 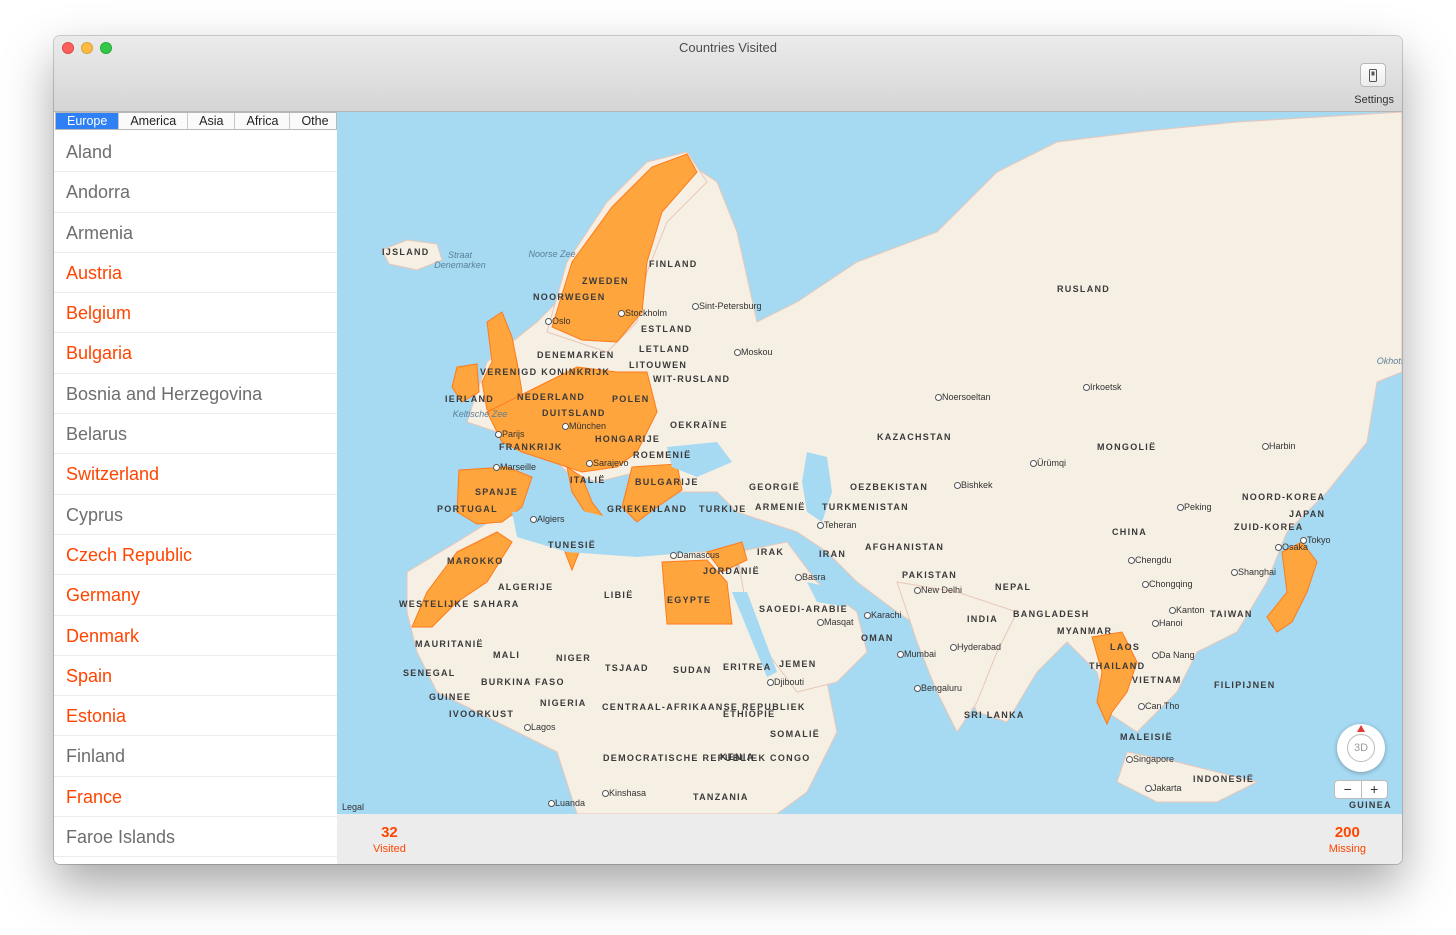 What do you see at coordinates (195, 192) in the screenshot?
I see `country-row: Andorra` at bounding box center [195, 192].